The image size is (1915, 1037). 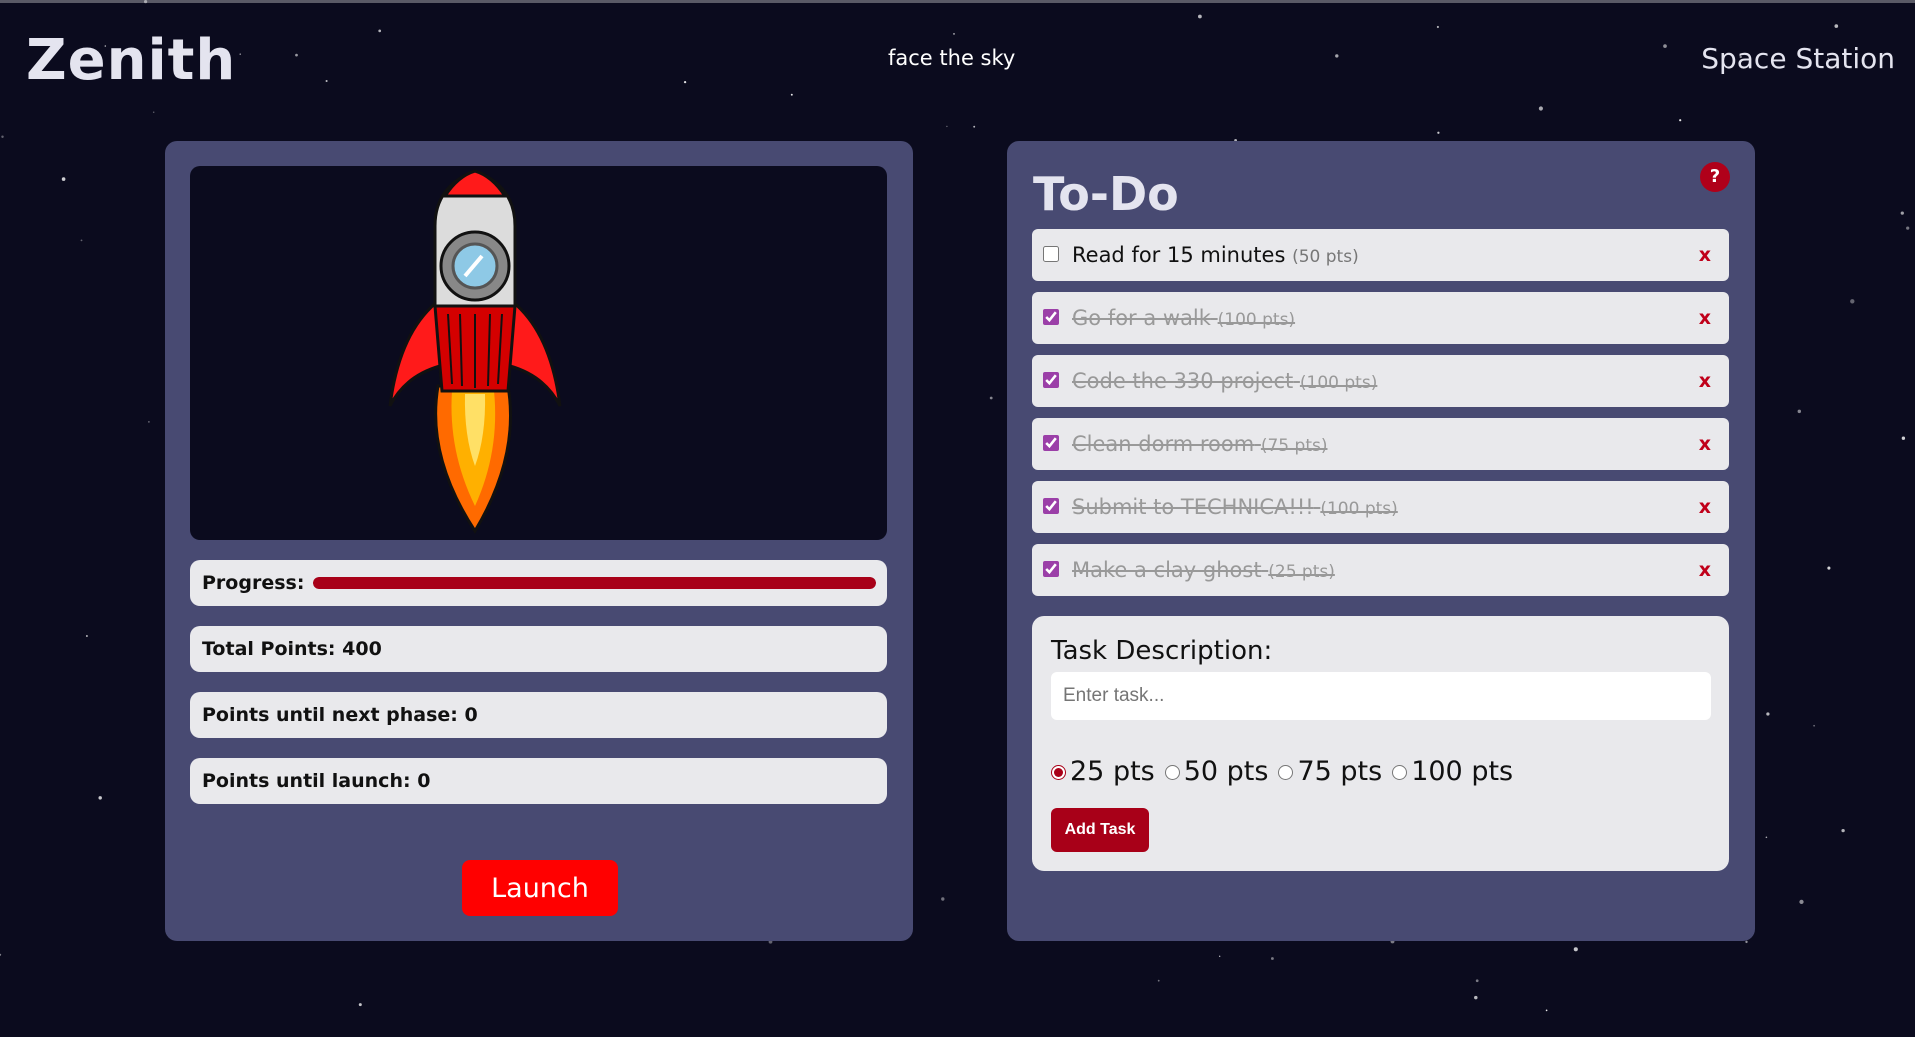 I want to click on app-title: Zenith, so click(x=131, y=60).